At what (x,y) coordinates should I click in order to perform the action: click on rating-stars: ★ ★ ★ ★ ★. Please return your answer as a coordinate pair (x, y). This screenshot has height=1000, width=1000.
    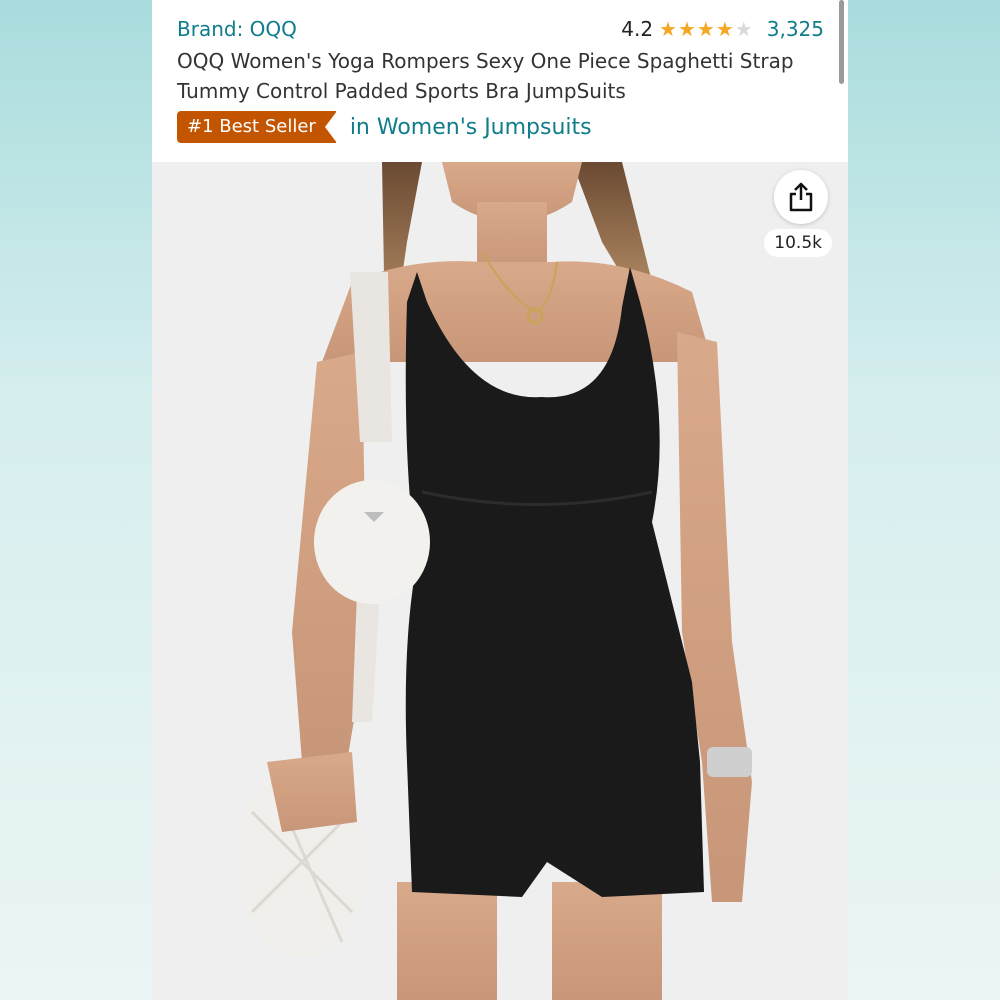
    Looking at the image, I should click on (706, 29).